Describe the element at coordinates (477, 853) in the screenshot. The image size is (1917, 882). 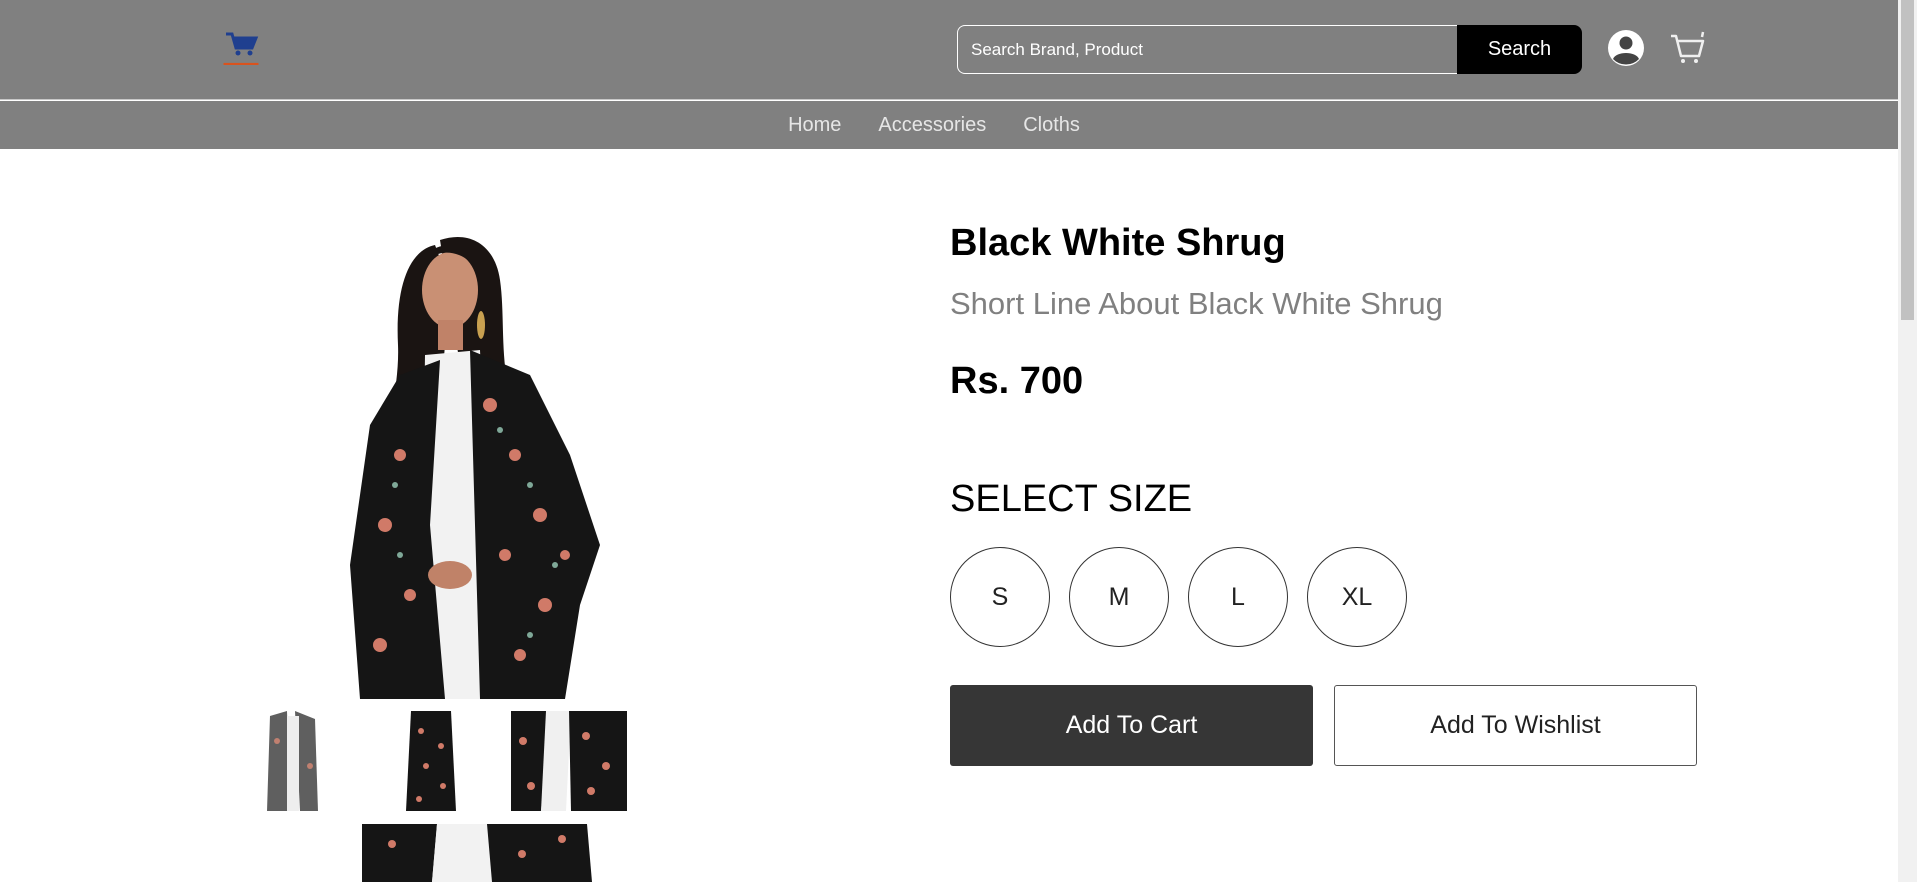
I see `product-image-preview` at that location.